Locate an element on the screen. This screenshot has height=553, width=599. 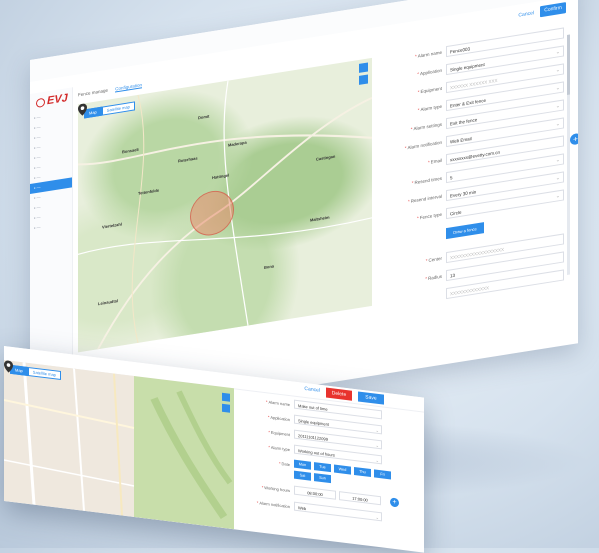
logo-mark-icon is located at coordinates (40, 102).